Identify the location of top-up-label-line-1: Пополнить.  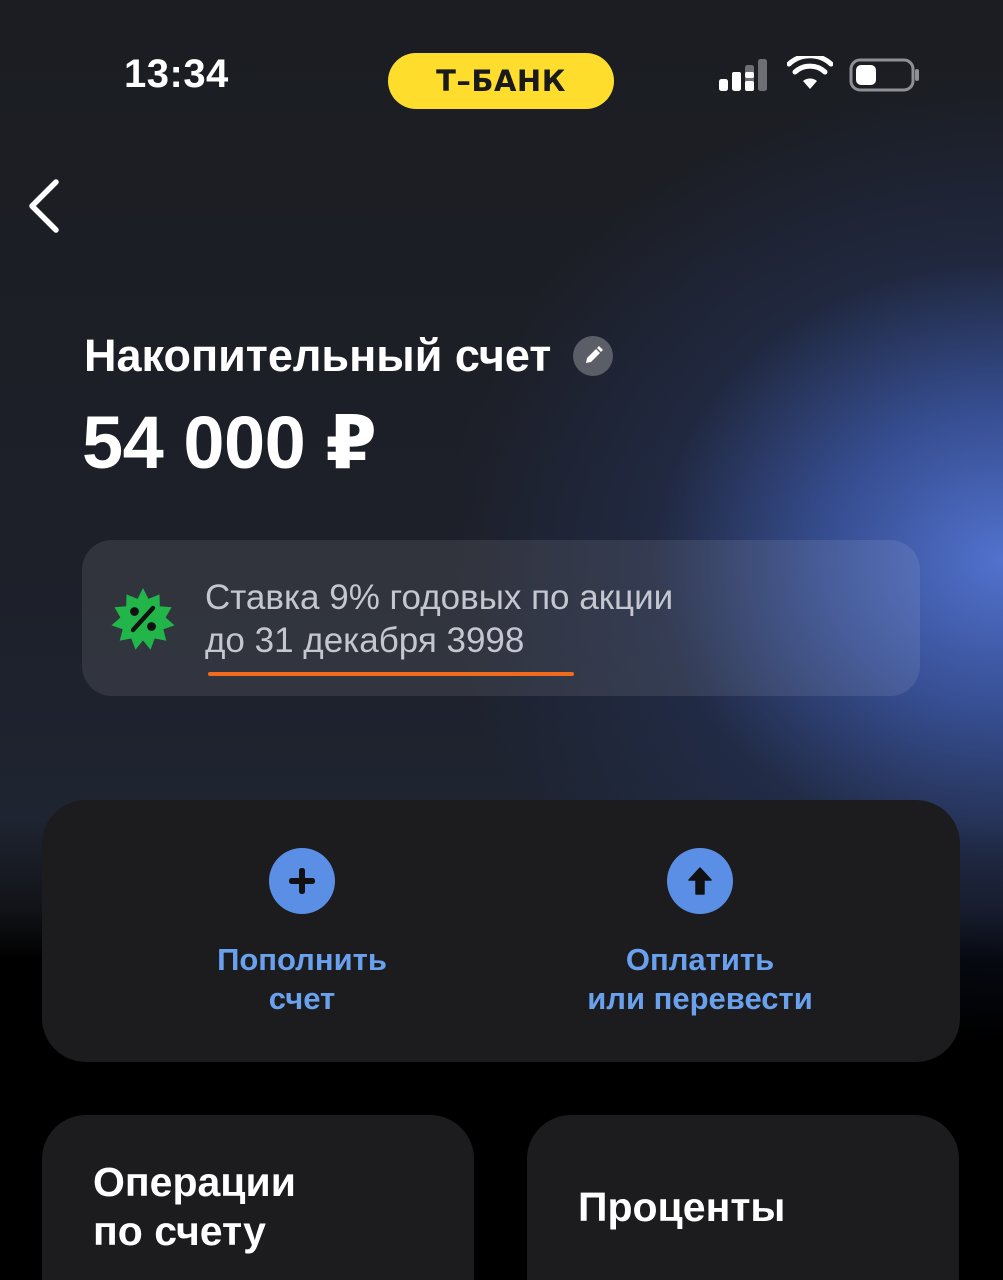
(302, 959).